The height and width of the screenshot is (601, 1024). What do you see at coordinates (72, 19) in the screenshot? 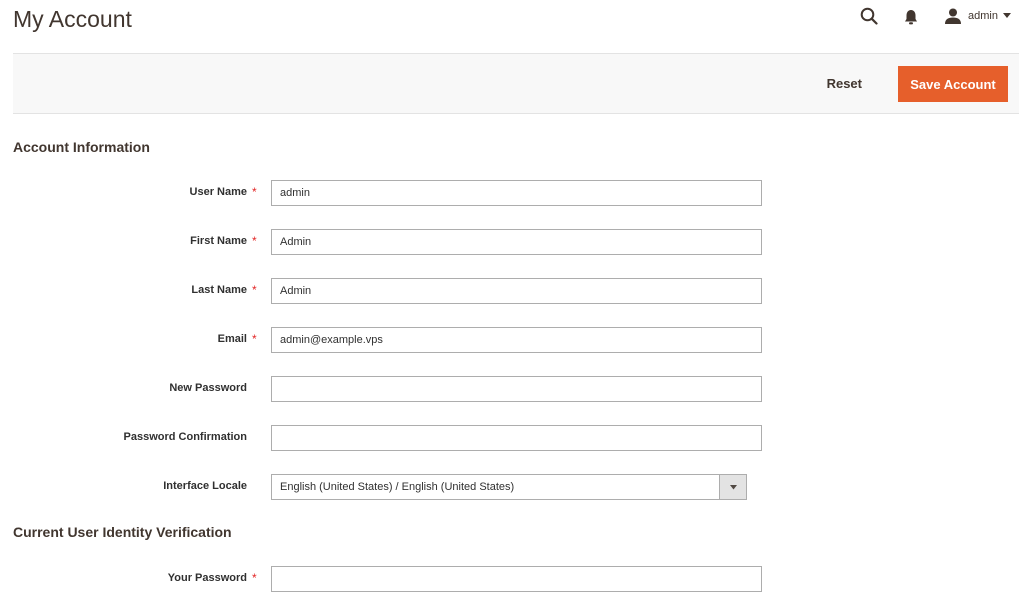
I see `page-title: My Account` at bounding box center [72, 19].